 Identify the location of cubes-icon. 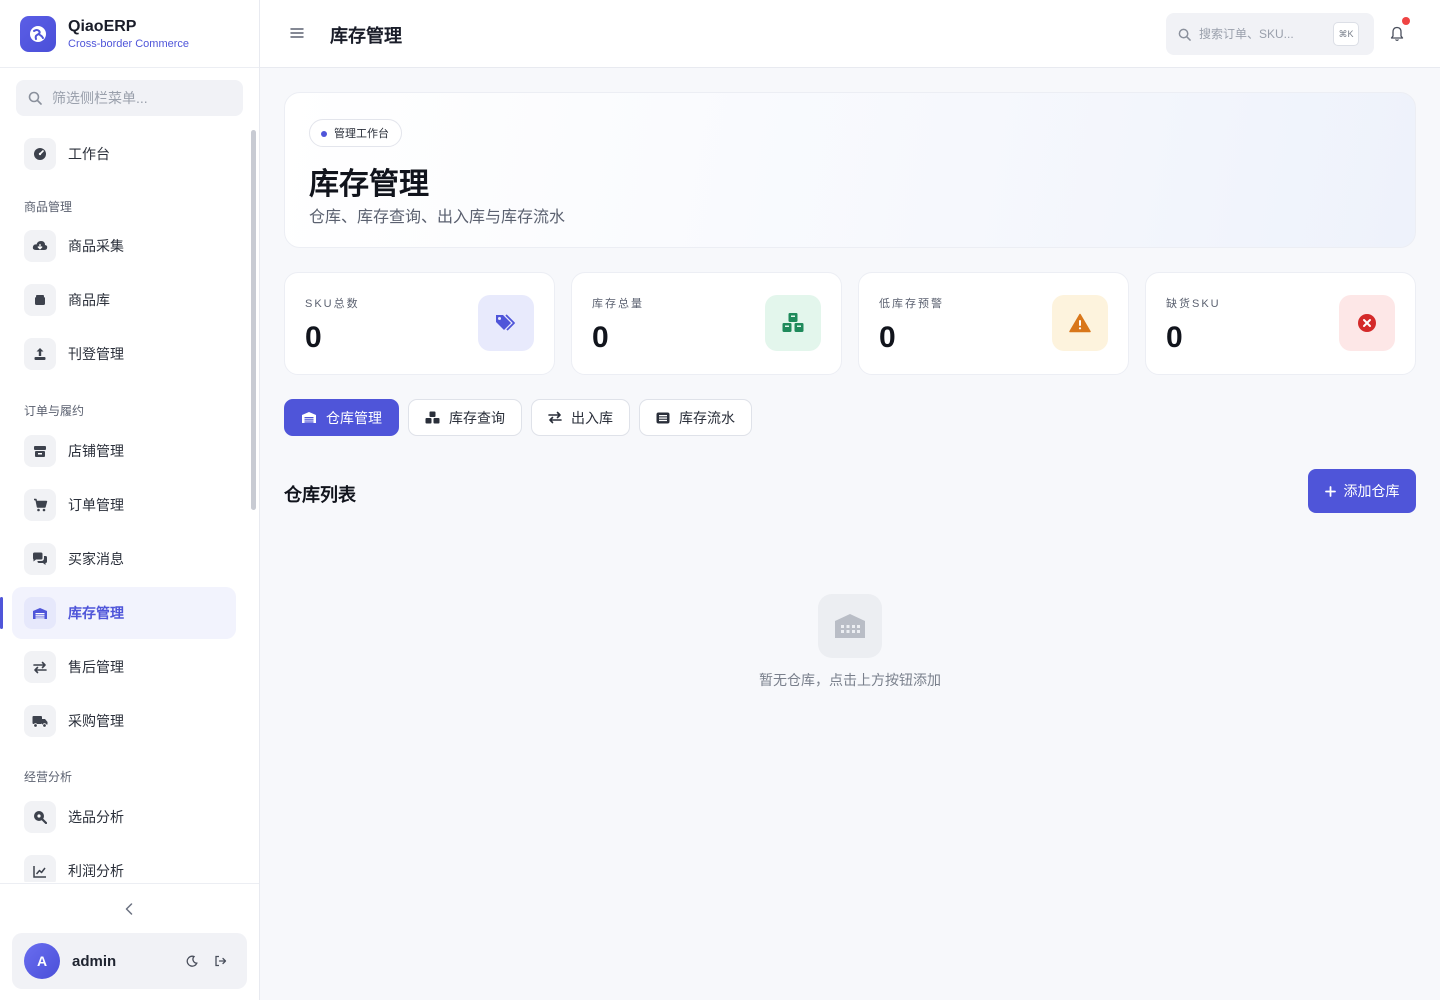
(432, 417).